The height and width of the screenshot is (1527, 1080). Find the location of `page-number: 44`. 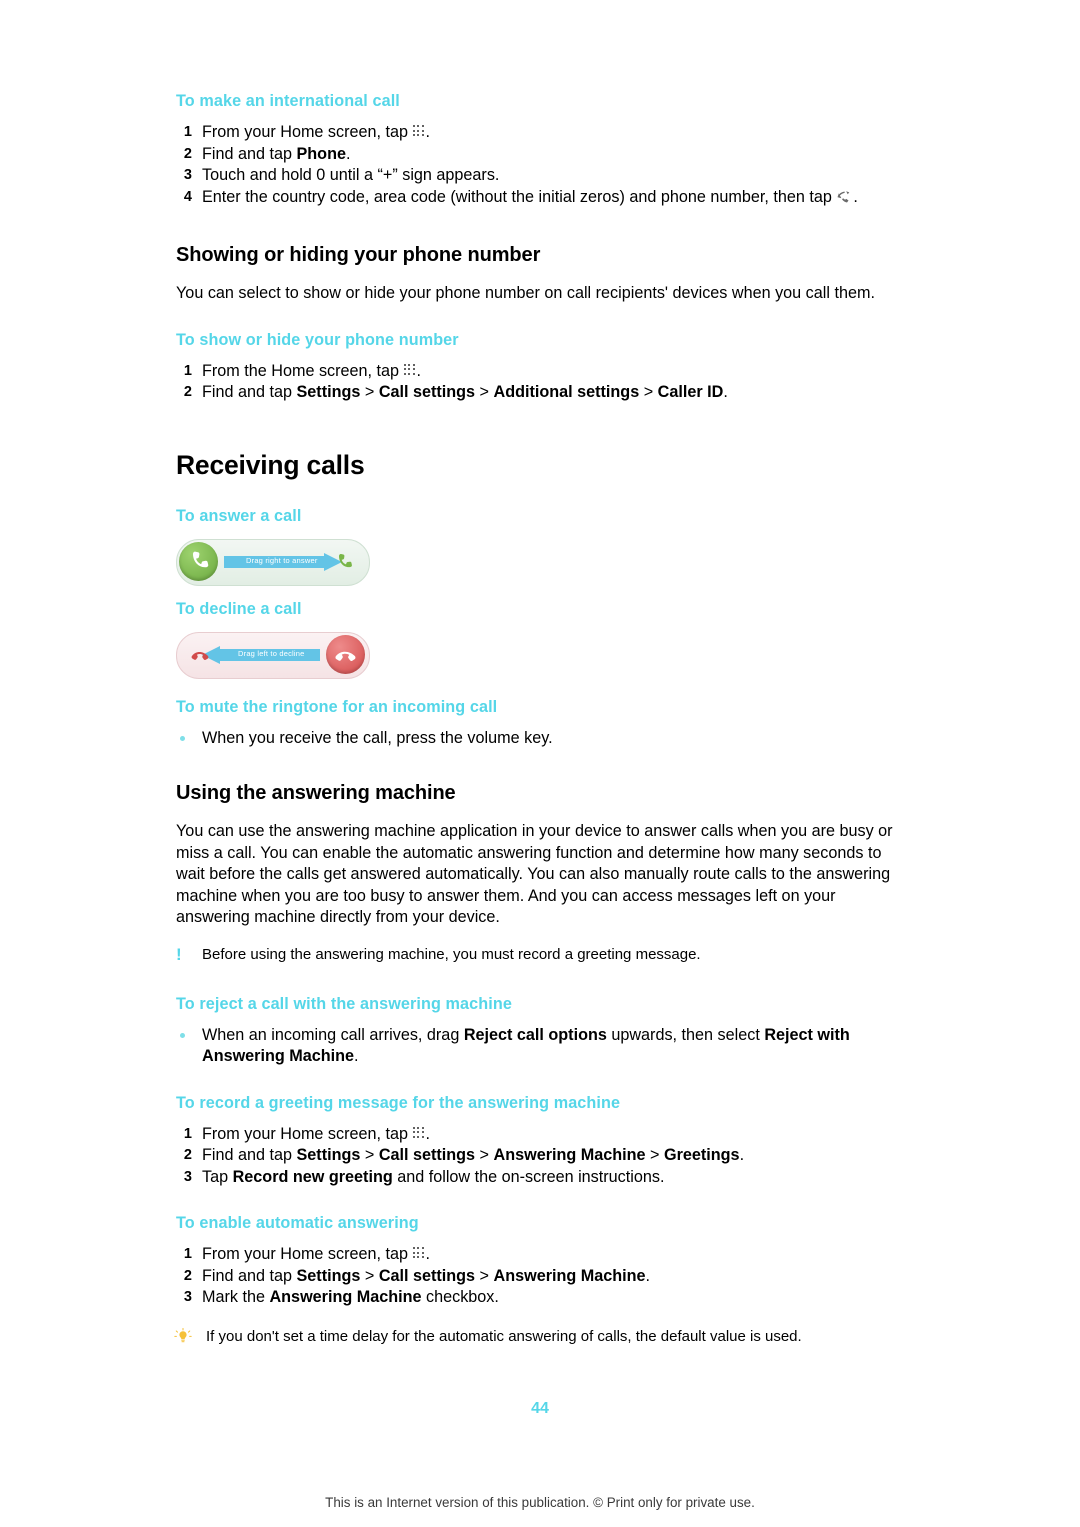

page-number: 44 is located at coordinates (540, 1408).